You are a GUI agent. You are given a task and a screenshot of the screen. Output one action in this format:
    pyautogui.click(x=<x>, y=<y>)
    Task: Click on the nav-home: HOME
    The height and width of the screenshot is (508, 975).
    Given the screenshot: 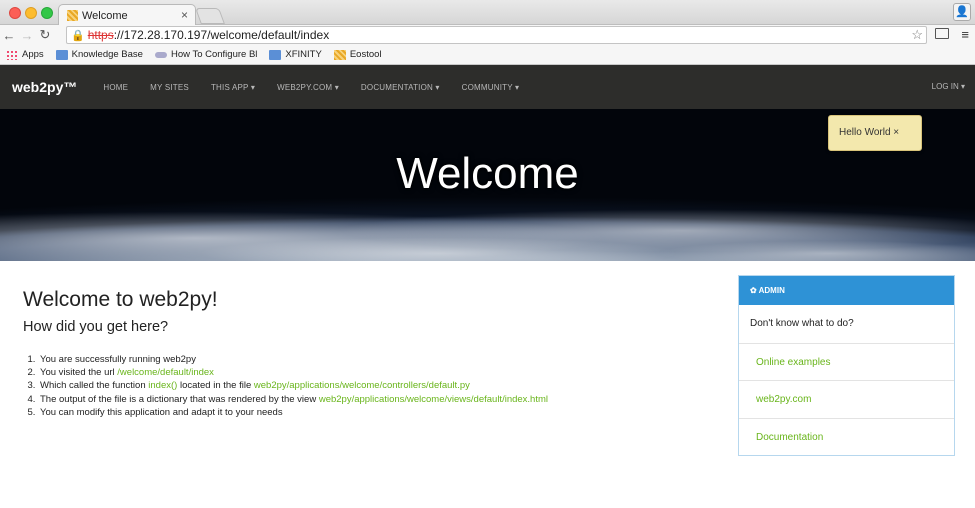 What is the action you would take?
    pyautogui.click(x=115, y=87)
    